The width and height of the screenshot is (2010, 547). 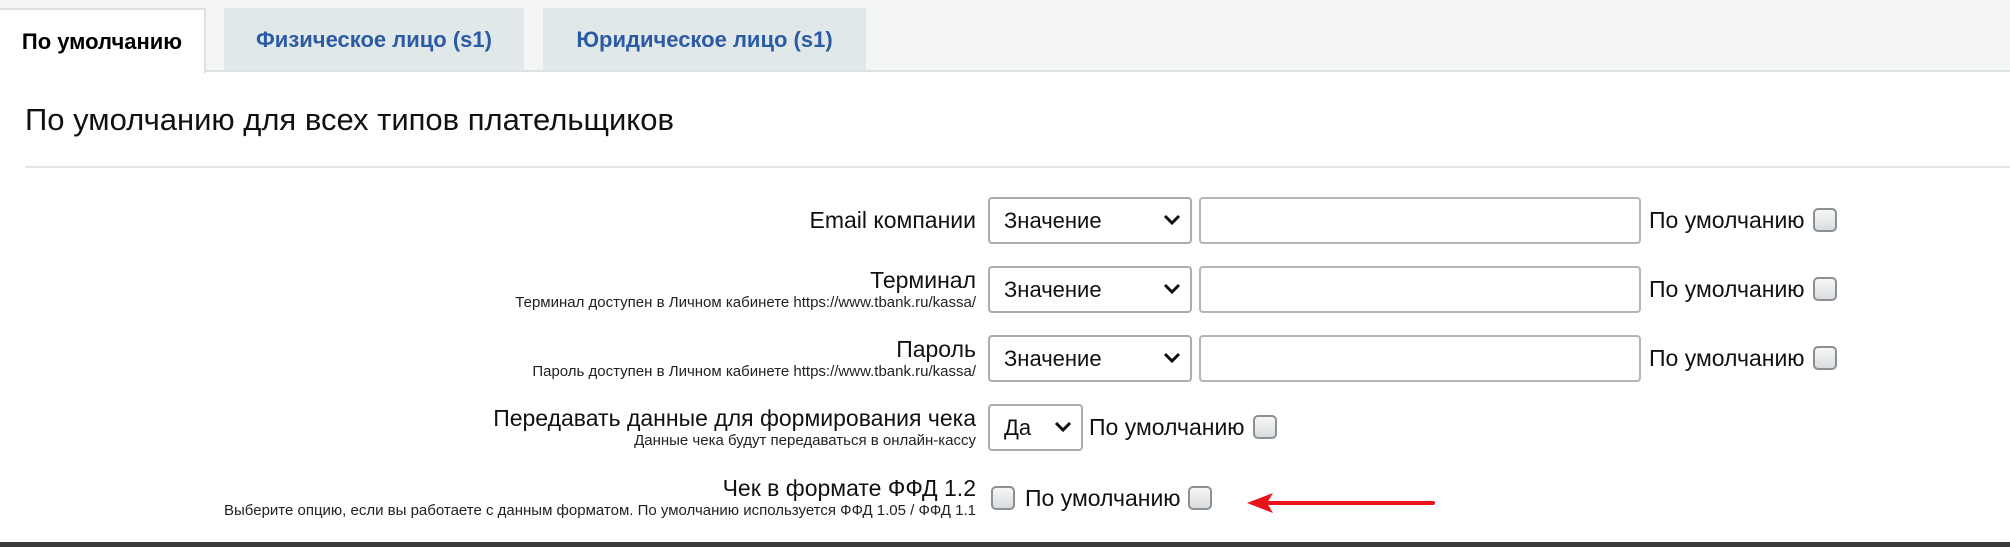 What do you see at coordinates (923, 280) in the screenshot?
I see `row-terminal-label: Терминал` at bounding box center [923, 280].